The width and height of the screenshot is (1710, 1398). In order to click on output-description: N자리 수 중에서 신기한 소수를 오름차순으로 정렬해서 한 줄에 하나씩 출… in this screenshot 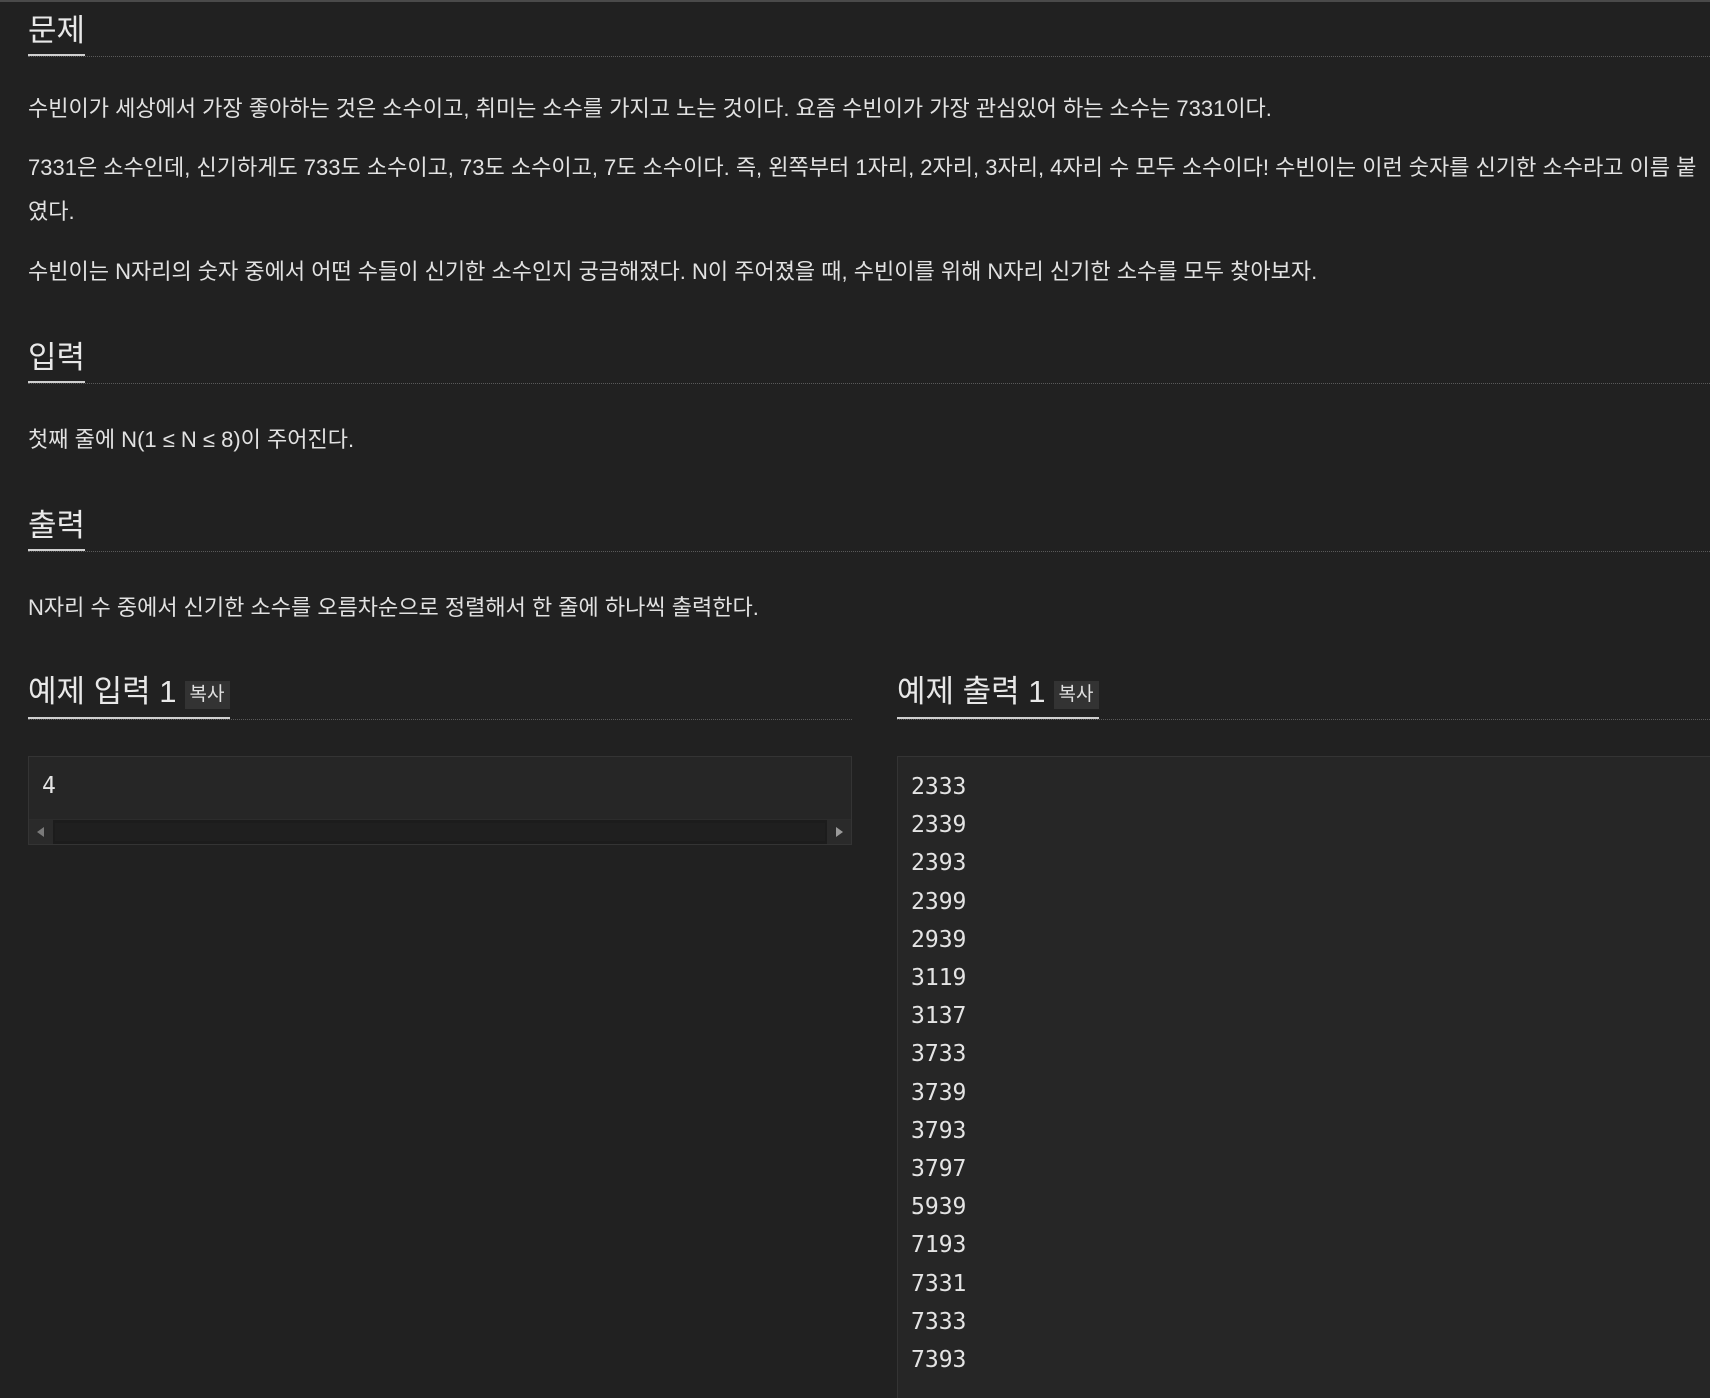, I will do `click(393, 607)`.